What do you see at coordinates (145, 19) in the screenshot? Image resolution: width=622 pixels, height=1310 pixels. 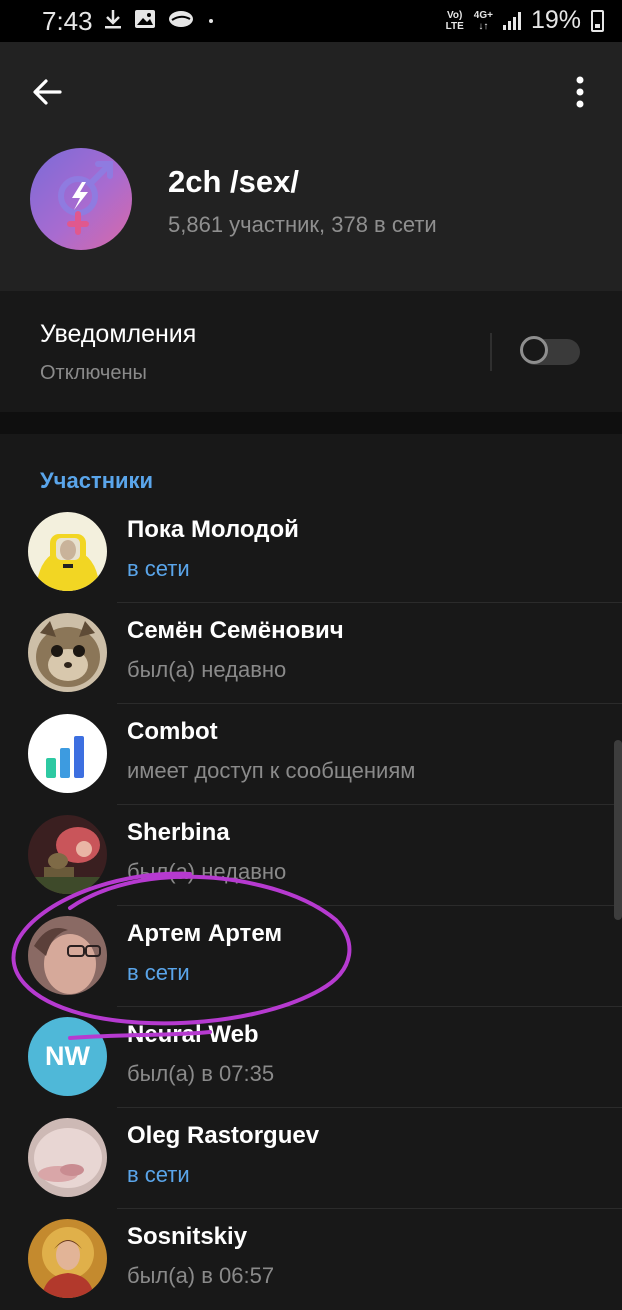 I see `image-icon` at bounding box center [145, 19].